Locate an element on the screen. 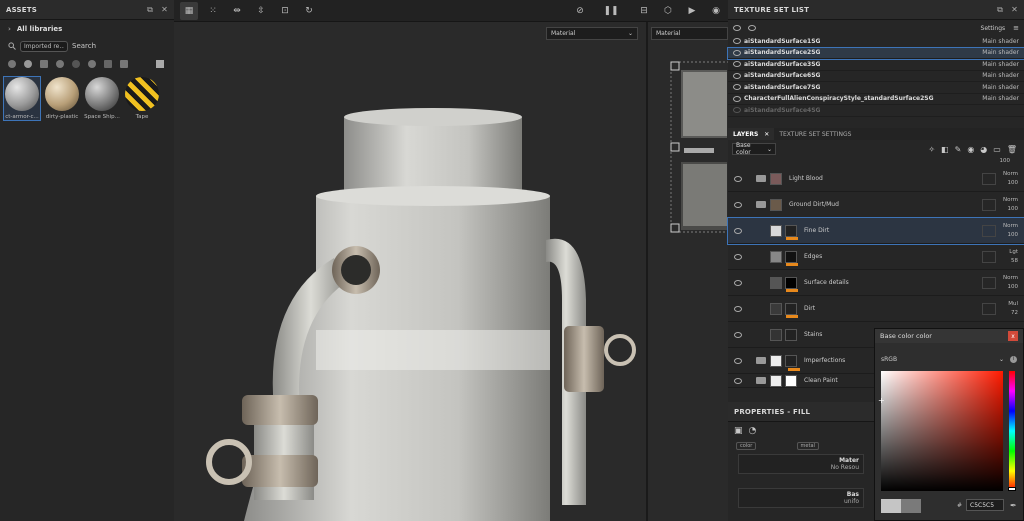 This screenshot has height=521, width=1024. grid-layout-icon: ⁙ is located at coordinates (213, 11).